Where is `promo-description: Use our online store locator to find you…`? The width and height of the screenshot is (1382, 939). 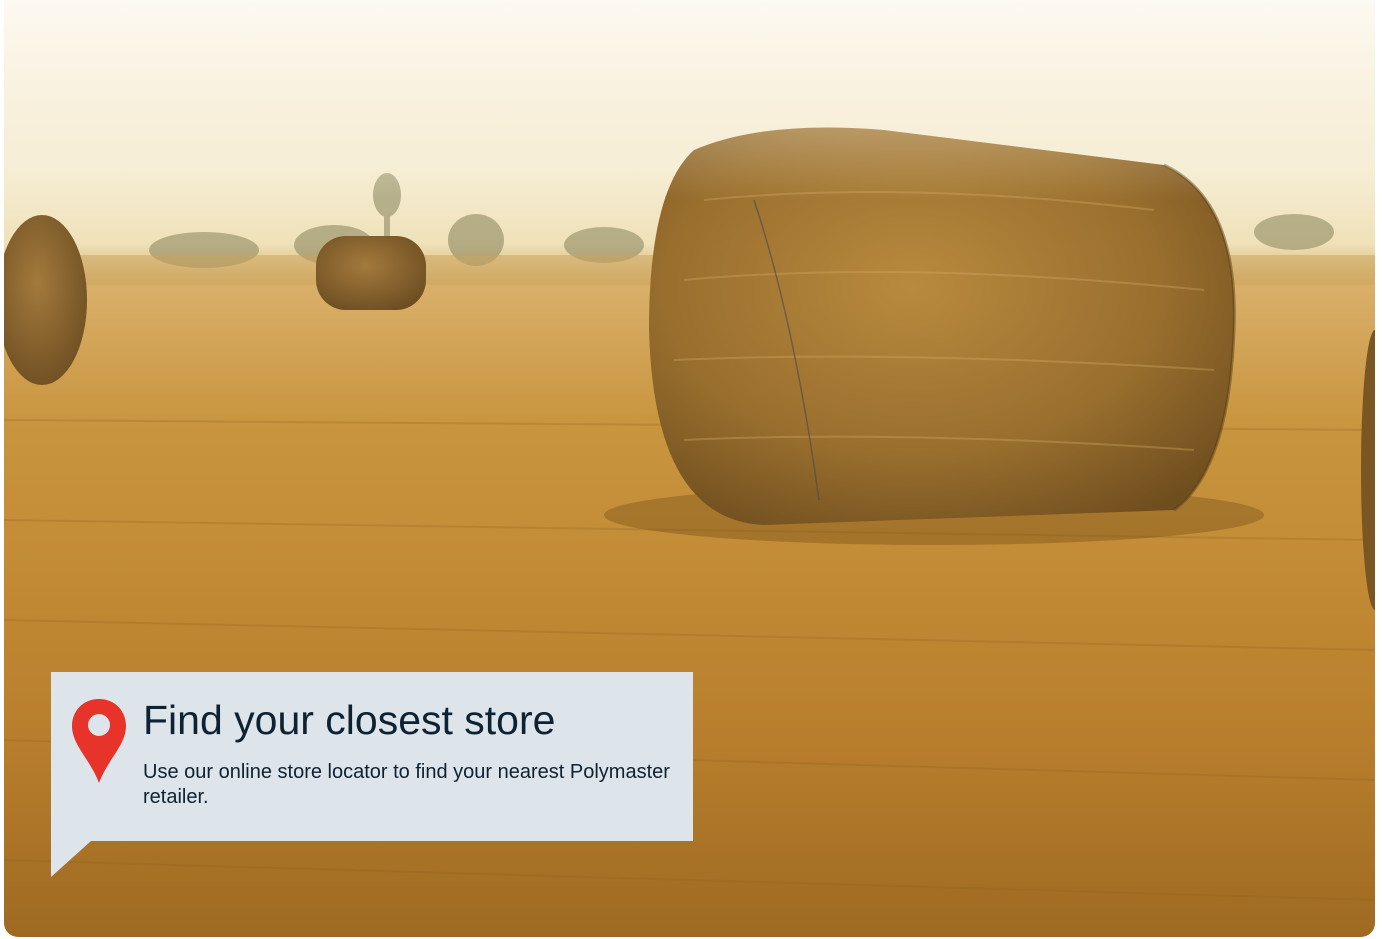
promo-description: Use our online store locator to find you… is located at coordinates (406, 784).